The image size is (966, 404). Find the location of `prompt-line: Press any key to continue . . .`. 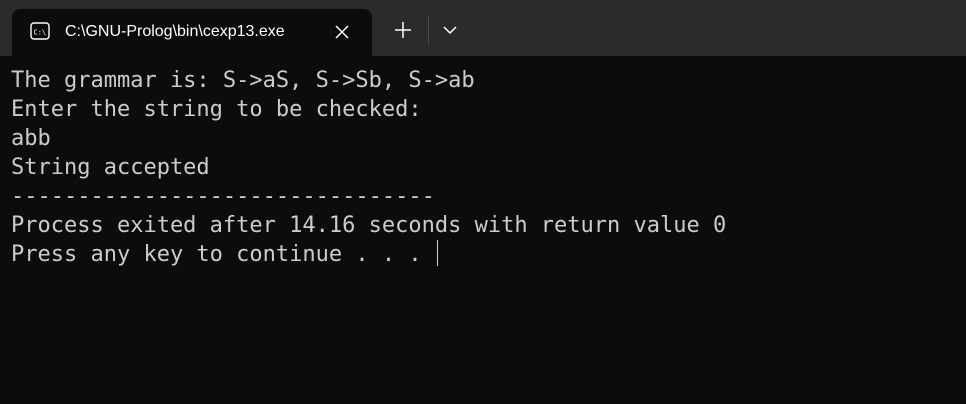

prompt-line: Press any key to continue . . . is located at coordinates (368, 254).